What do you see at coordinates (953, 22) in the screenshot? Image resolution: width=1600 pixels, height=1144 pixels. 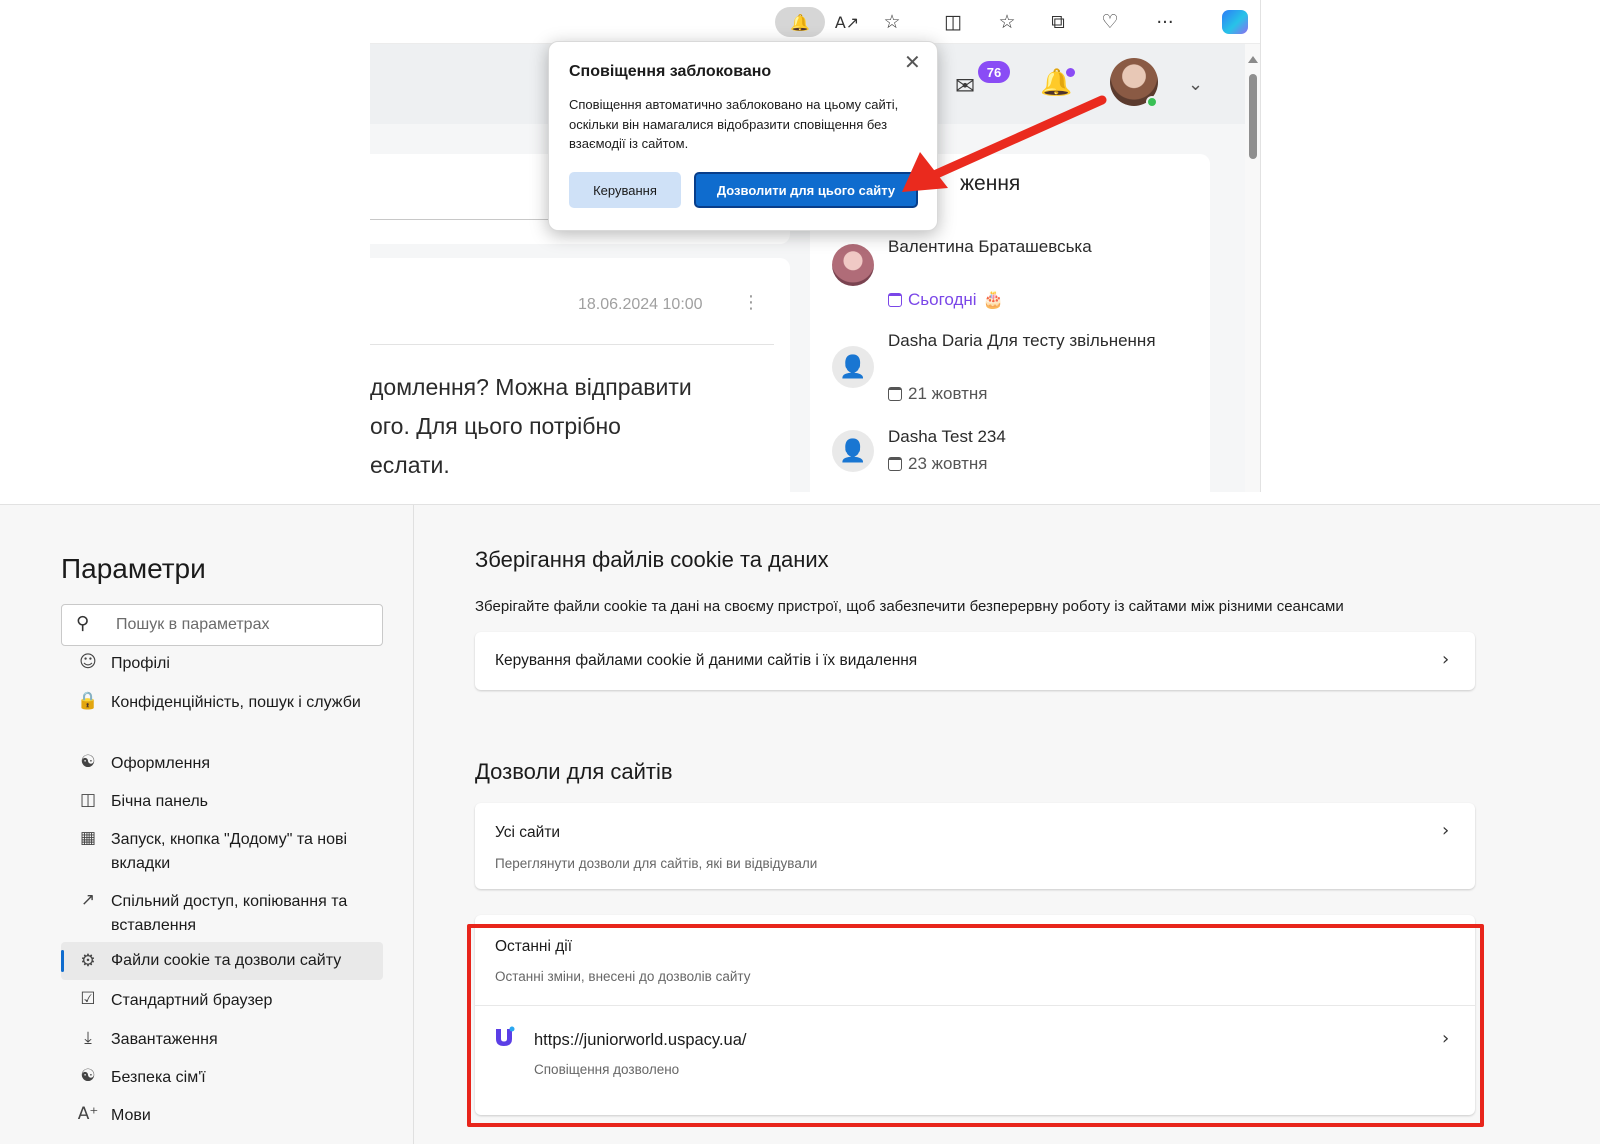 I see `split-screen-icon: ◫` at bounding box center [953, 22].